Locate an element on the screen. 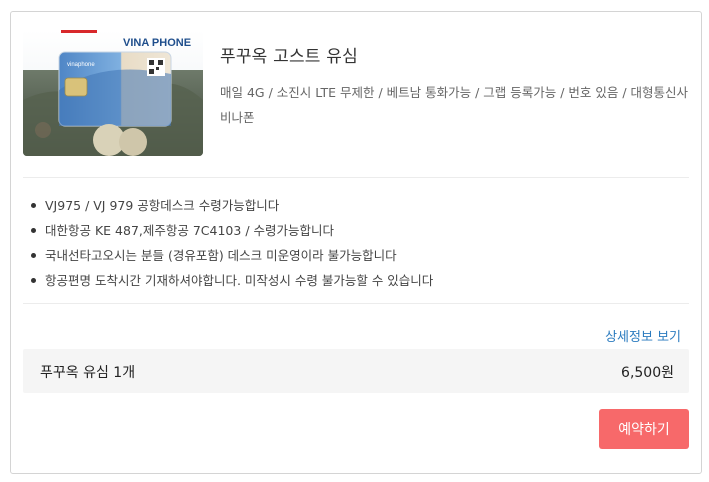 The image size is (709, 482). reserve-button: 예약하기 is located at coordinates (644, 429).